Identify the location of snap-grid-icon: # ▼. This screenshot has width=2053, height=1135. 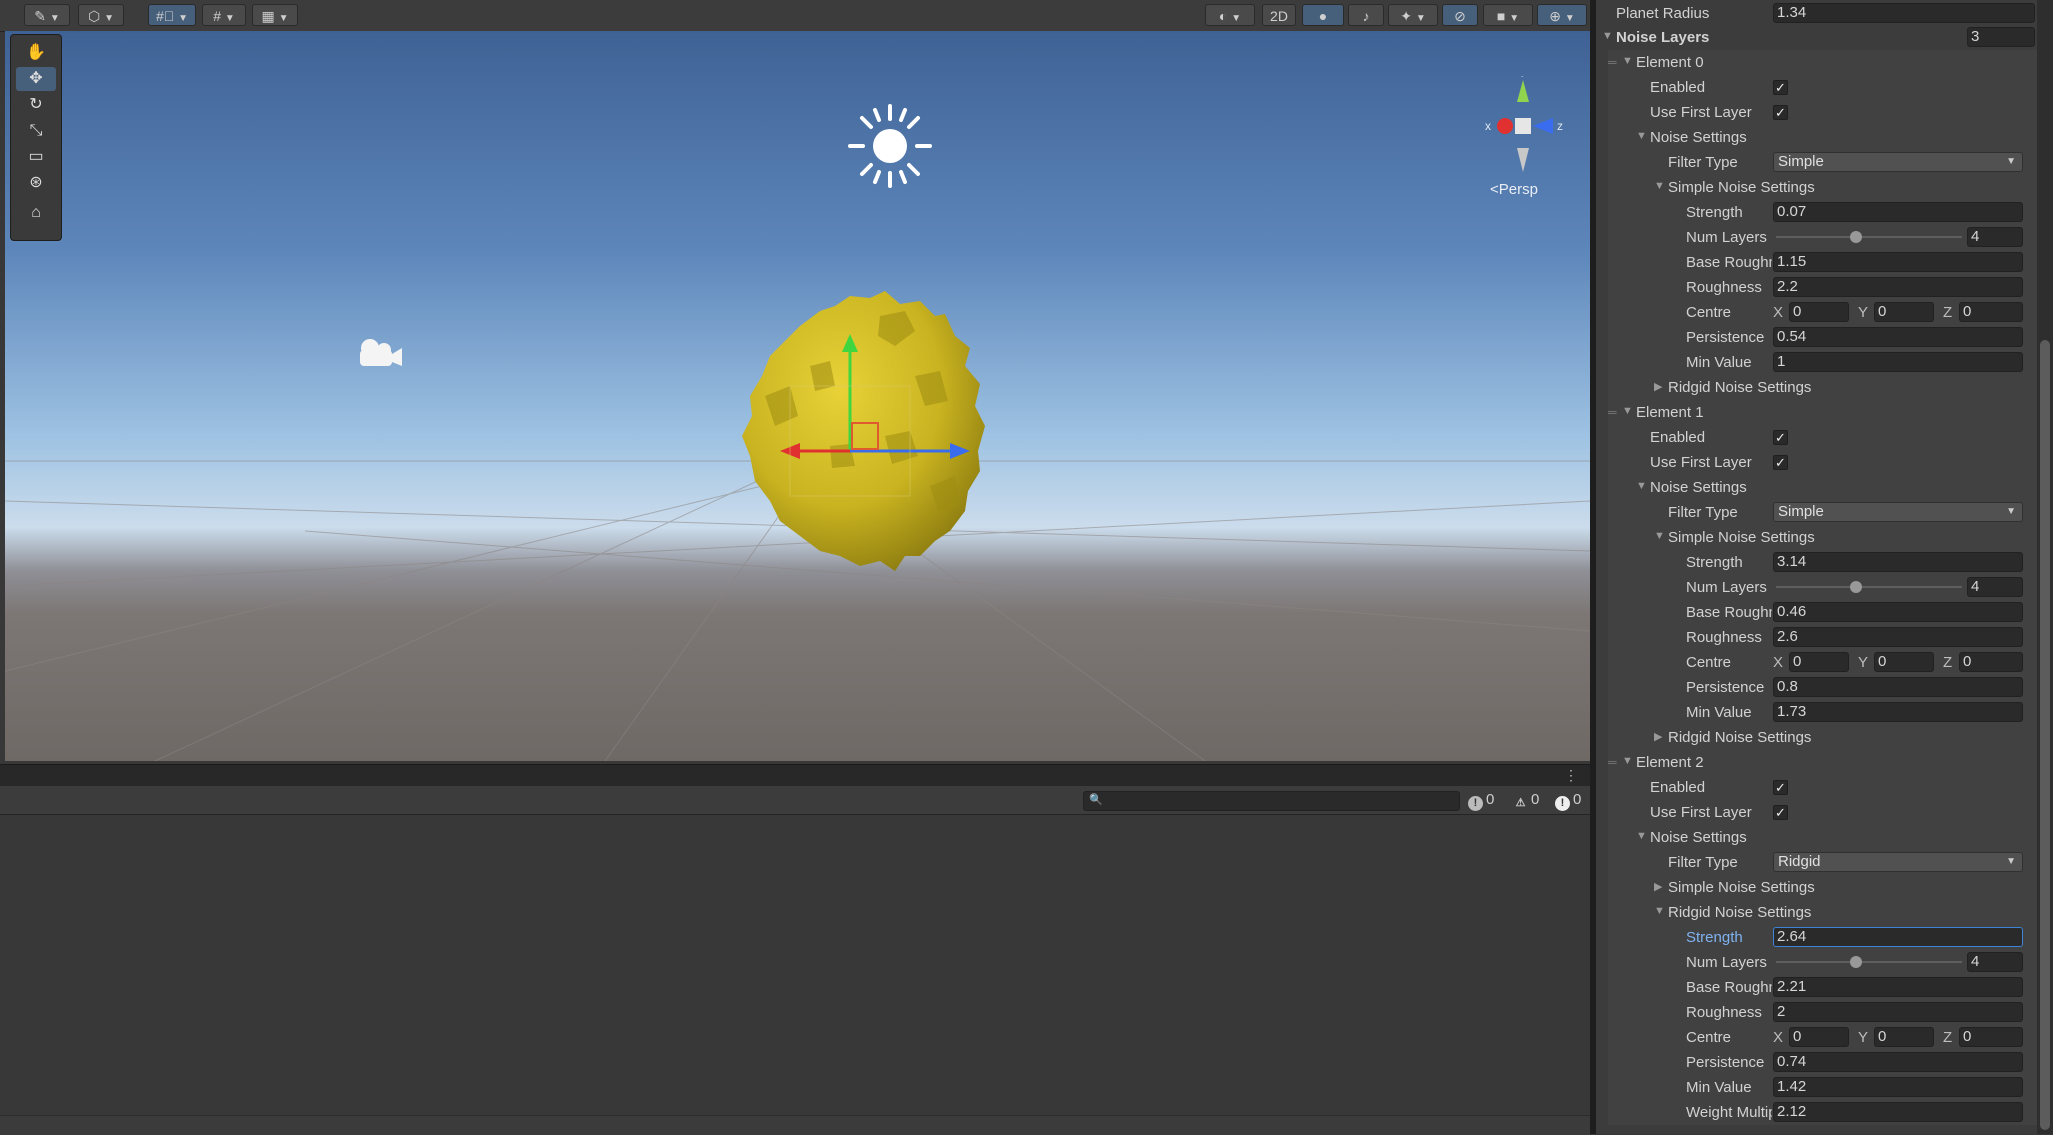
(224, 15).